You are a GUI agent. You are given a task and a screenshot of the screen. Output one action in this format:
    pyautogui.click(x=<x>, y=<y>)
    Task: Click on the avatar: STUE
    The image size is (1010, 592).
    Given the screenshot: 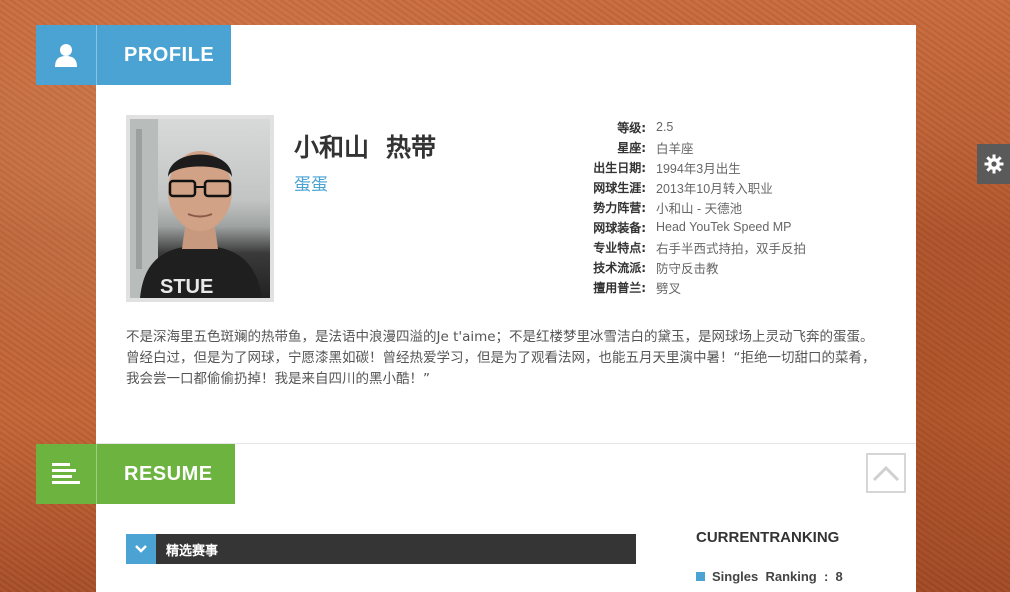 What is the action you would take?
    pyautogui.click(x=200, y=208)
    